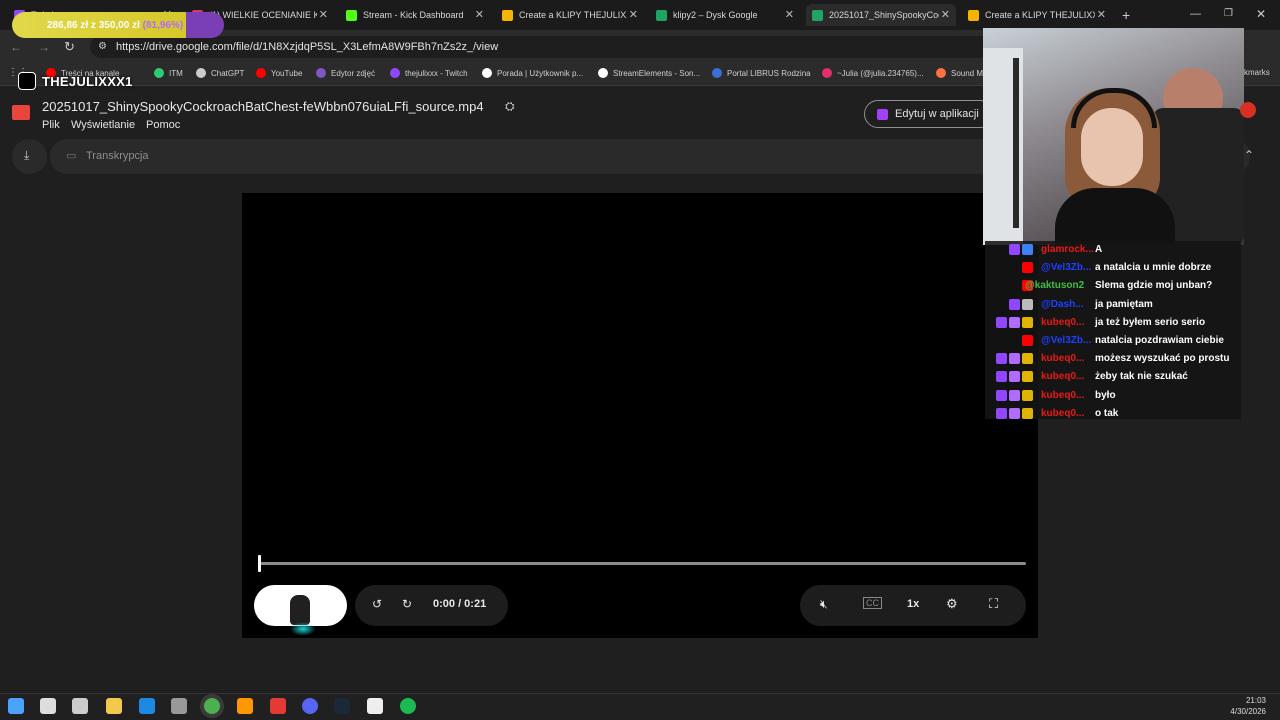 This screenshot has width=1280, height=720. What do you see at coordinates (1248, 110) in the screenshot?
I see `profile-avatar` at bounding box center [1248, 110].